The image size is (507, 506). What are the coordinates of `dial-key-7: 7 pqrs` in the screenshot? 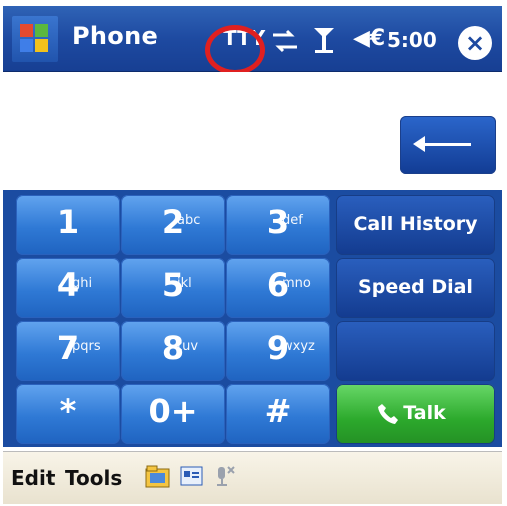 It's located at (68, 351).